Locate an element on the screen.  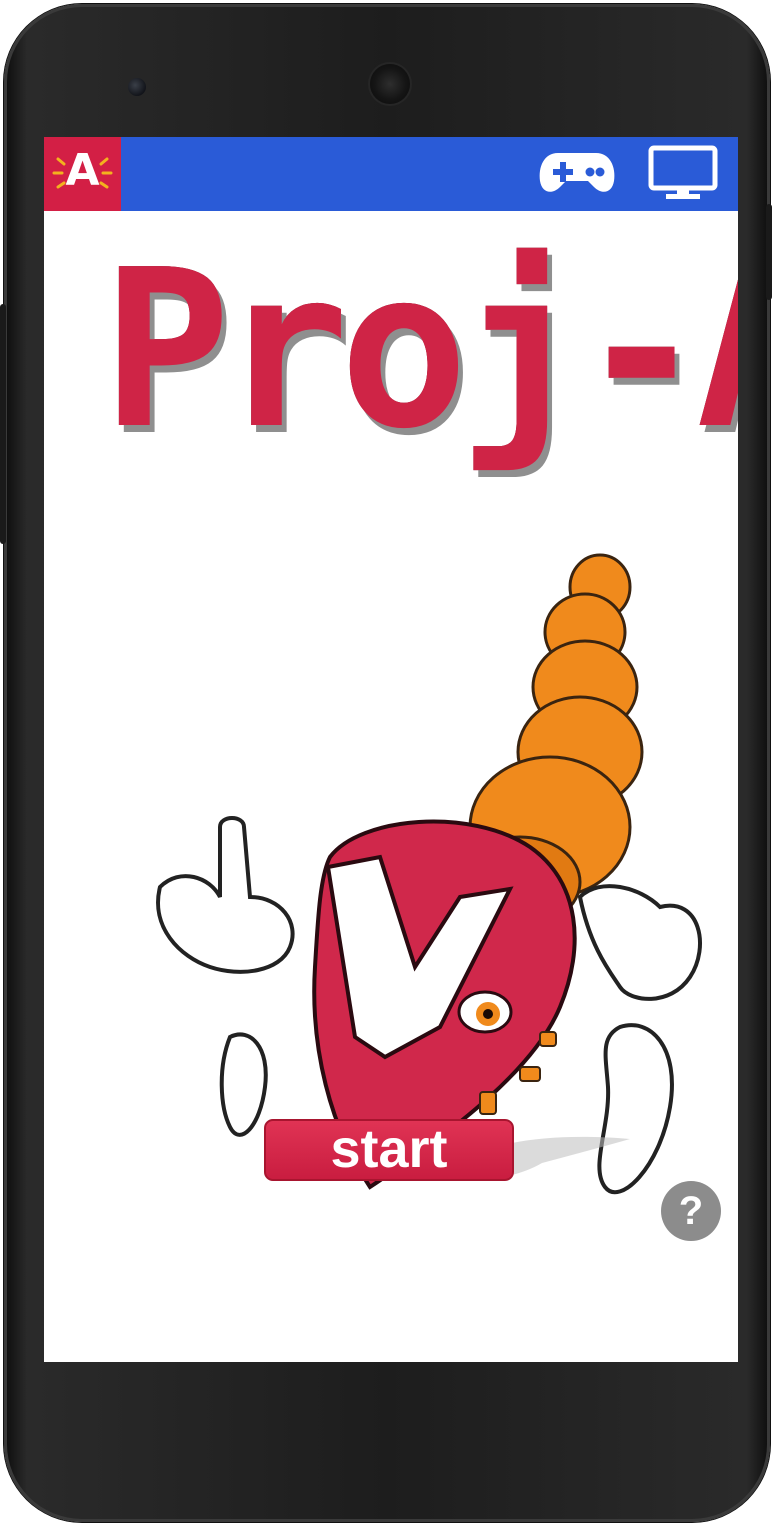
app-logo: A is located at coordinates (82, 174).